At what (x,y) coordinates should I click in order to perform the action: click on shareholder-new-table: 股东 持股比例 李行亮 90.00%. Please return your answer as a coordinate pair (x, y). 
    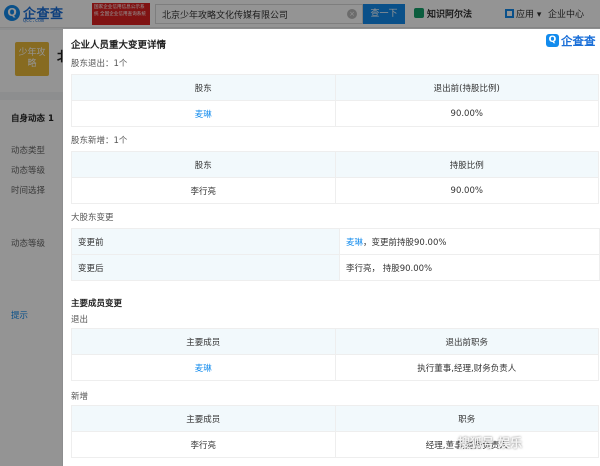
    Looking at the image, I should click on (335, 177).